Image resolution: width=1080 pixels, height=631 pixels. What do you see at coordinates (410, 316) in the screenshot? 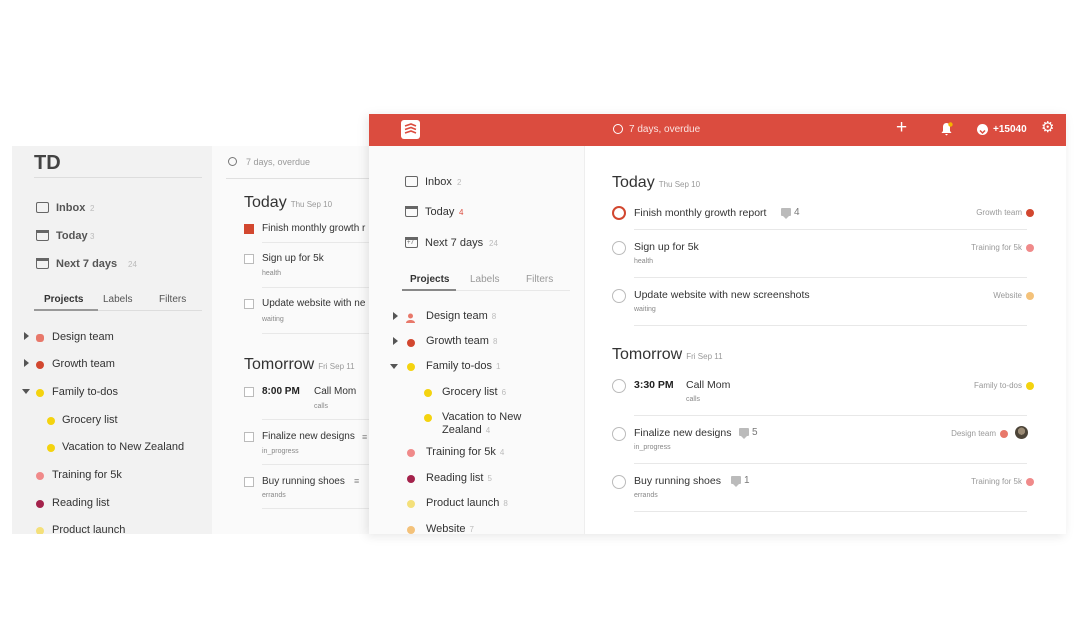
I see `person-icon` at bounding box center [410, 316].